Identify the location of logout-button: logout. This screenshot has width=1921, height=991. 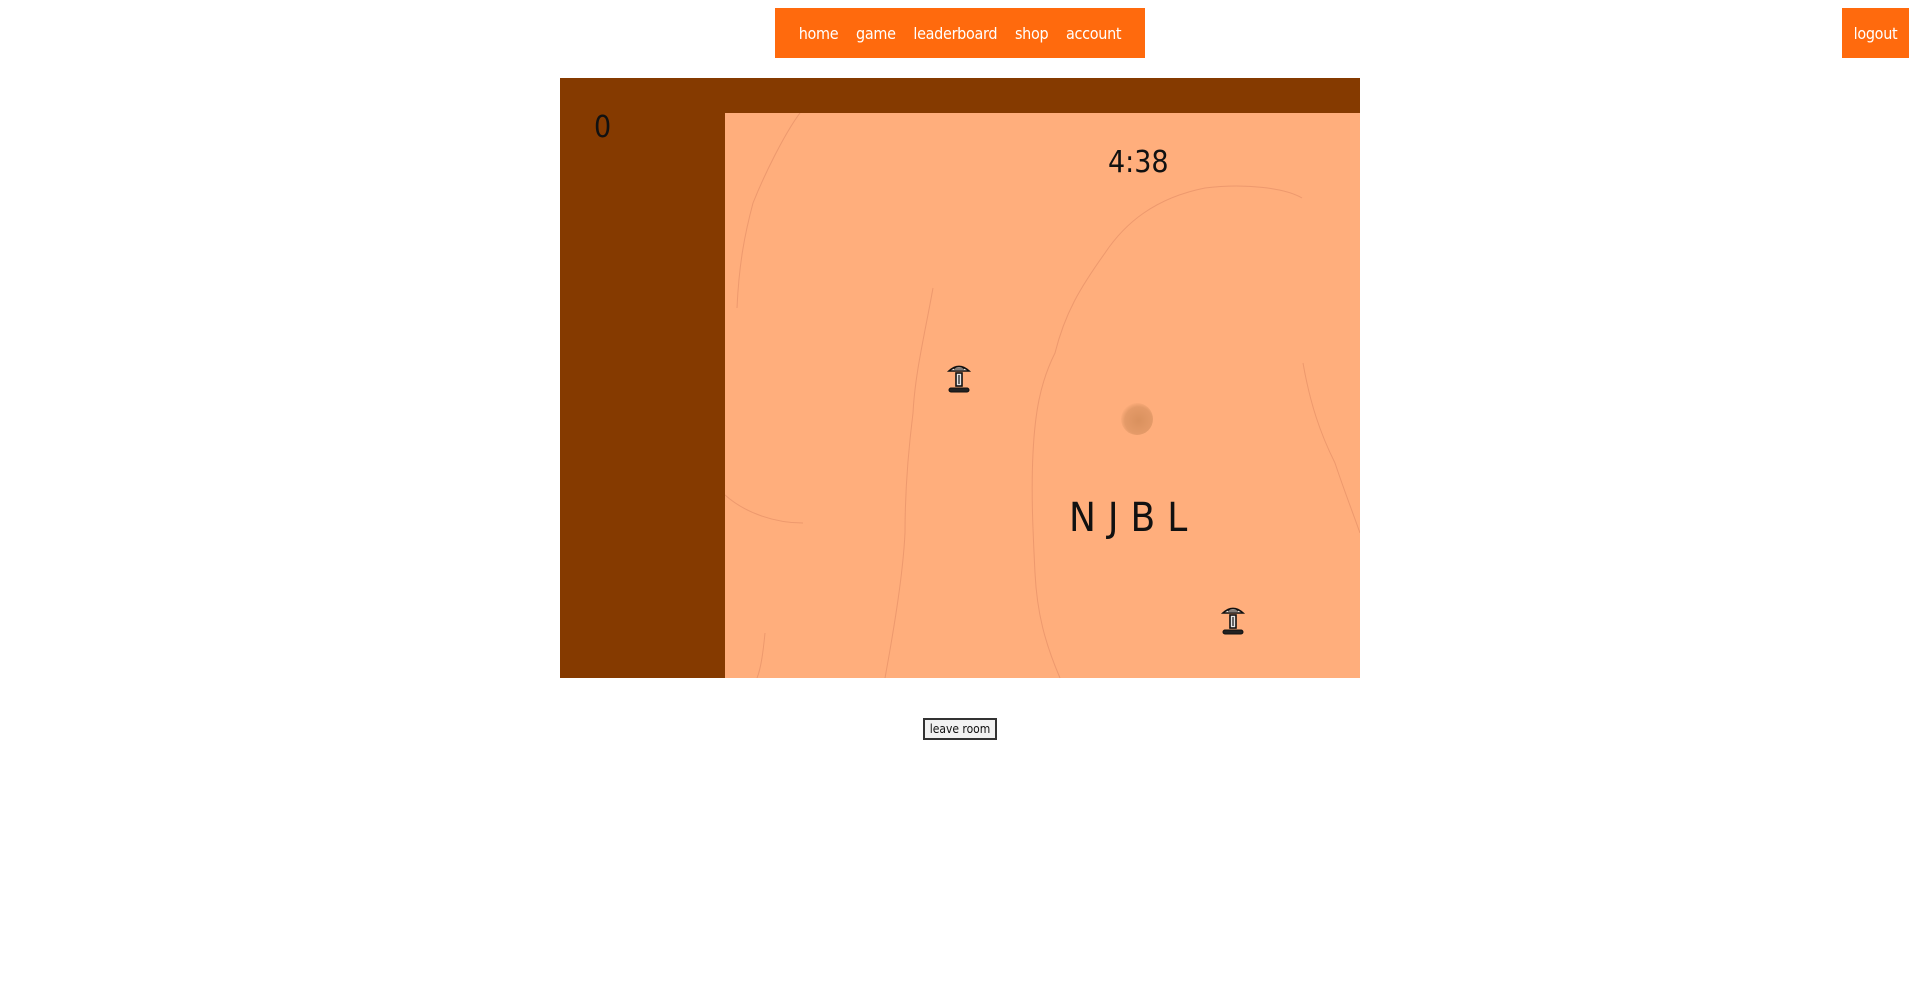
(1875, 33).